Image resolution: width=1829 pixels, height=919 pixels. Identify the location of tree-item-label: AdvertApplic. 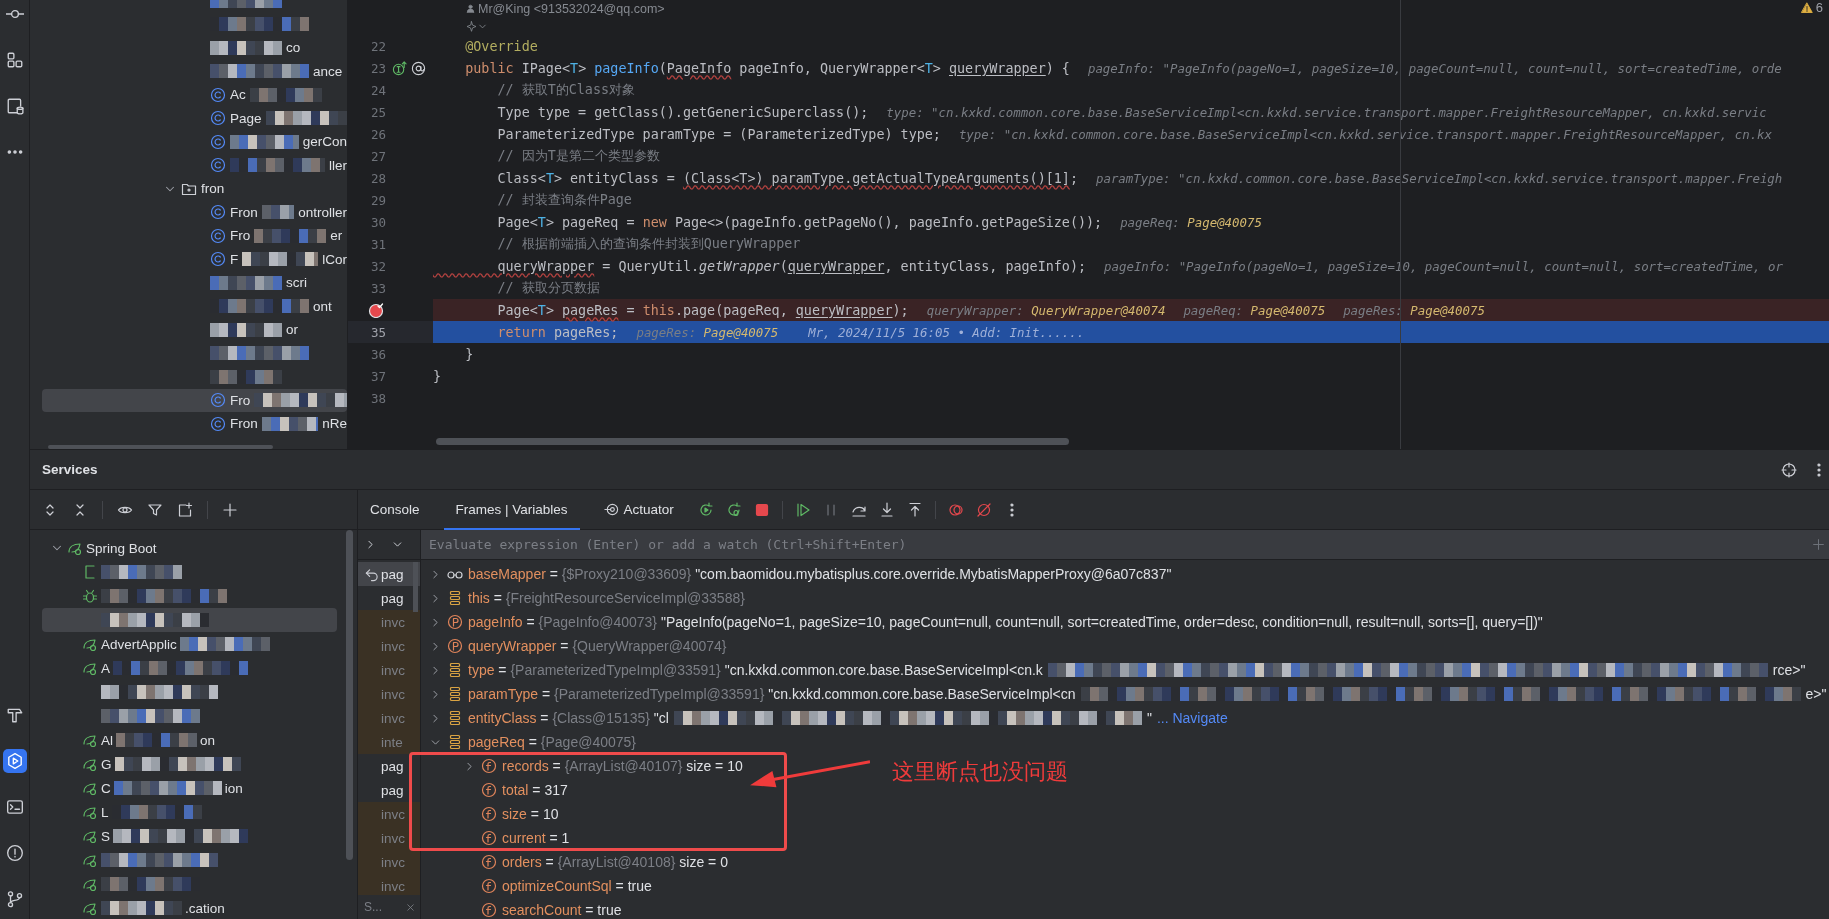
(139, 644).